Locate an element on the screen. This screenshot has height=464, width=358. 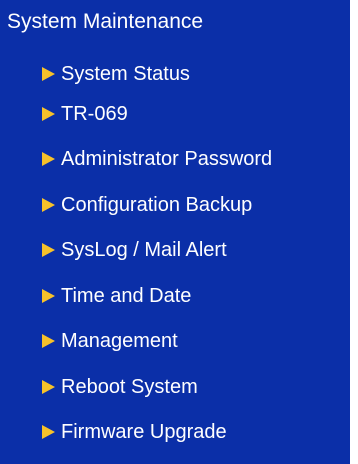
menu-item-management: Management is located at coordinates (136, 342).